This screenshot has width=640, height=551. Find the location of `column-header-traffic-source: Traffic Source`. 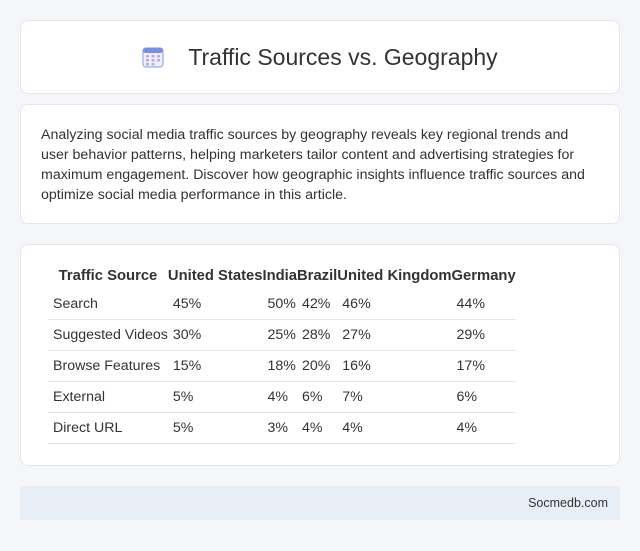

column-header-traffic-source: Traffic Source is located at coordinates (108, 276).